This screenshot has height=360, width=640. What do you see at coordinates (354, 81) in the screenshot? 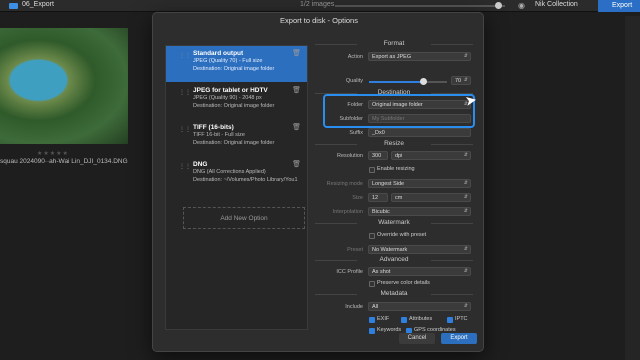
I see `quality-label: Quality` at bounding box center [354, 81].